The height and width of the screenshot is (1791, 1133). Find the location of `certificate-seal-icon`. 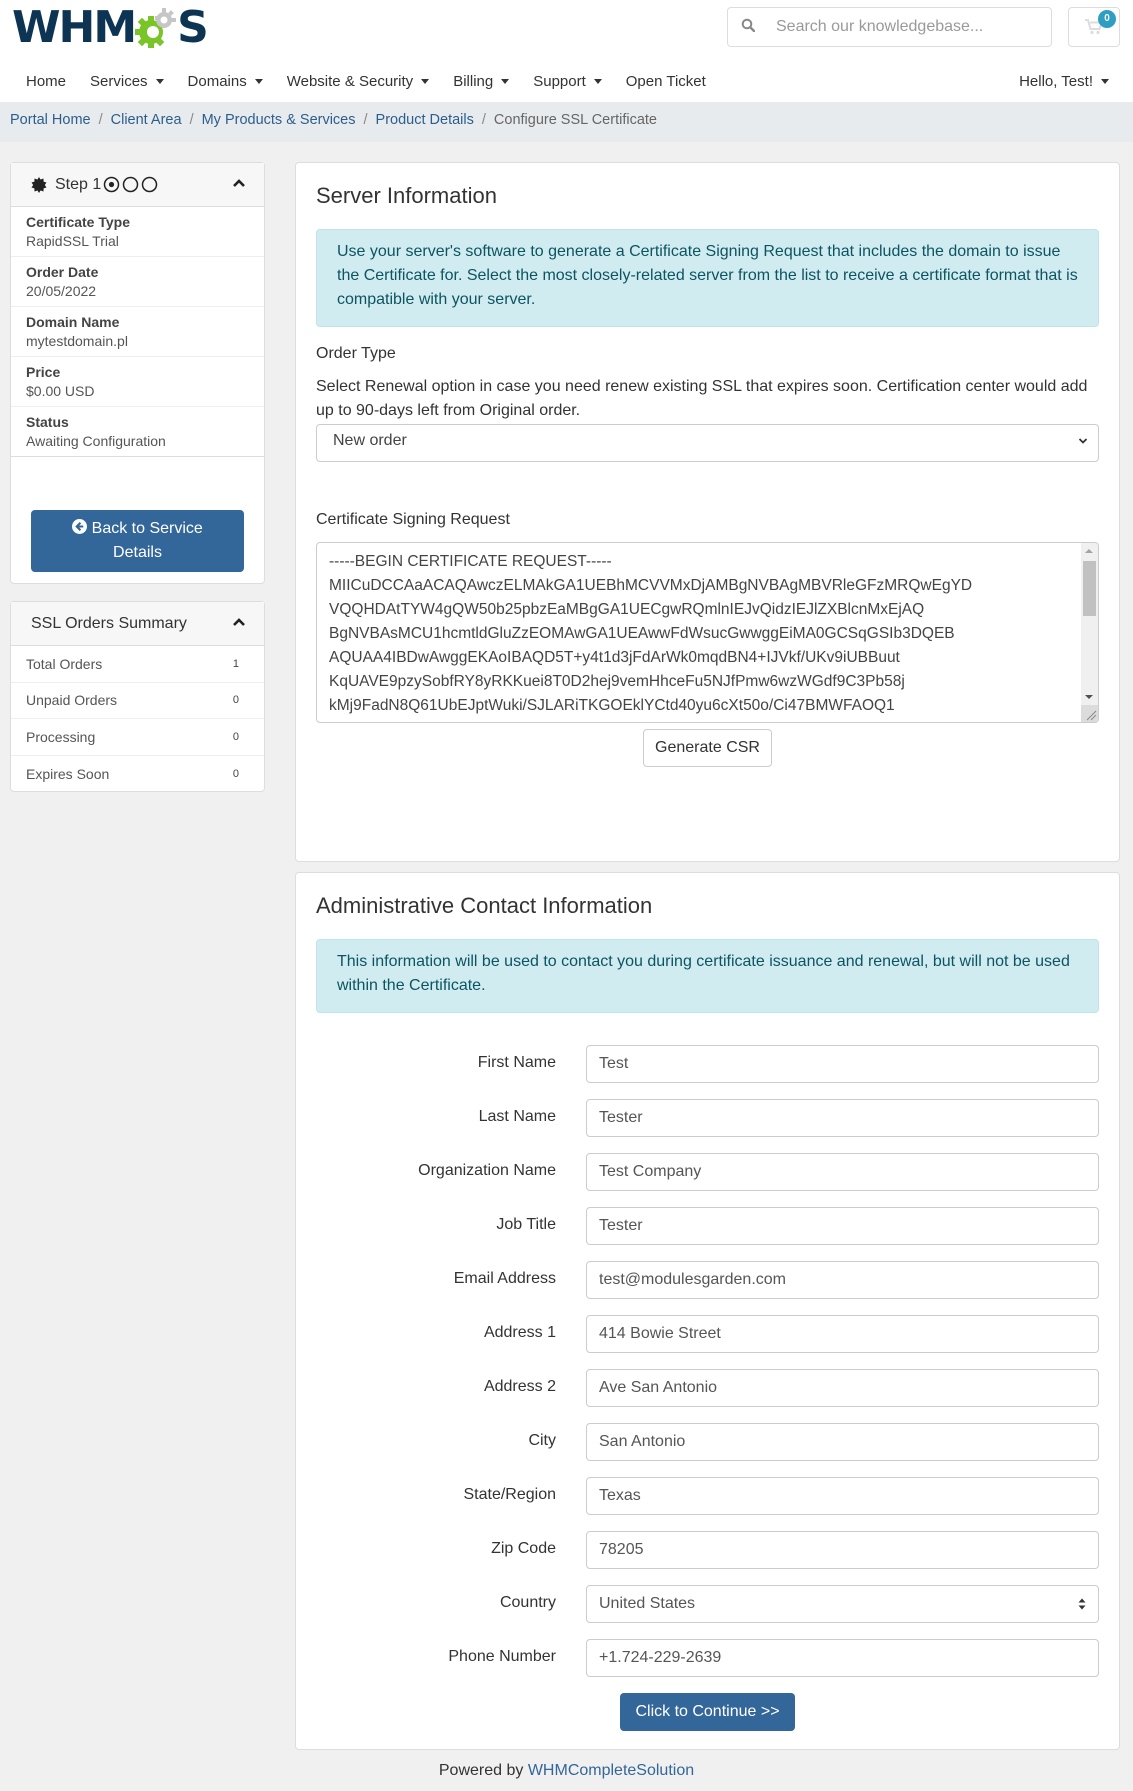

certificate-seal-icon is located at coordinates (39, 184).